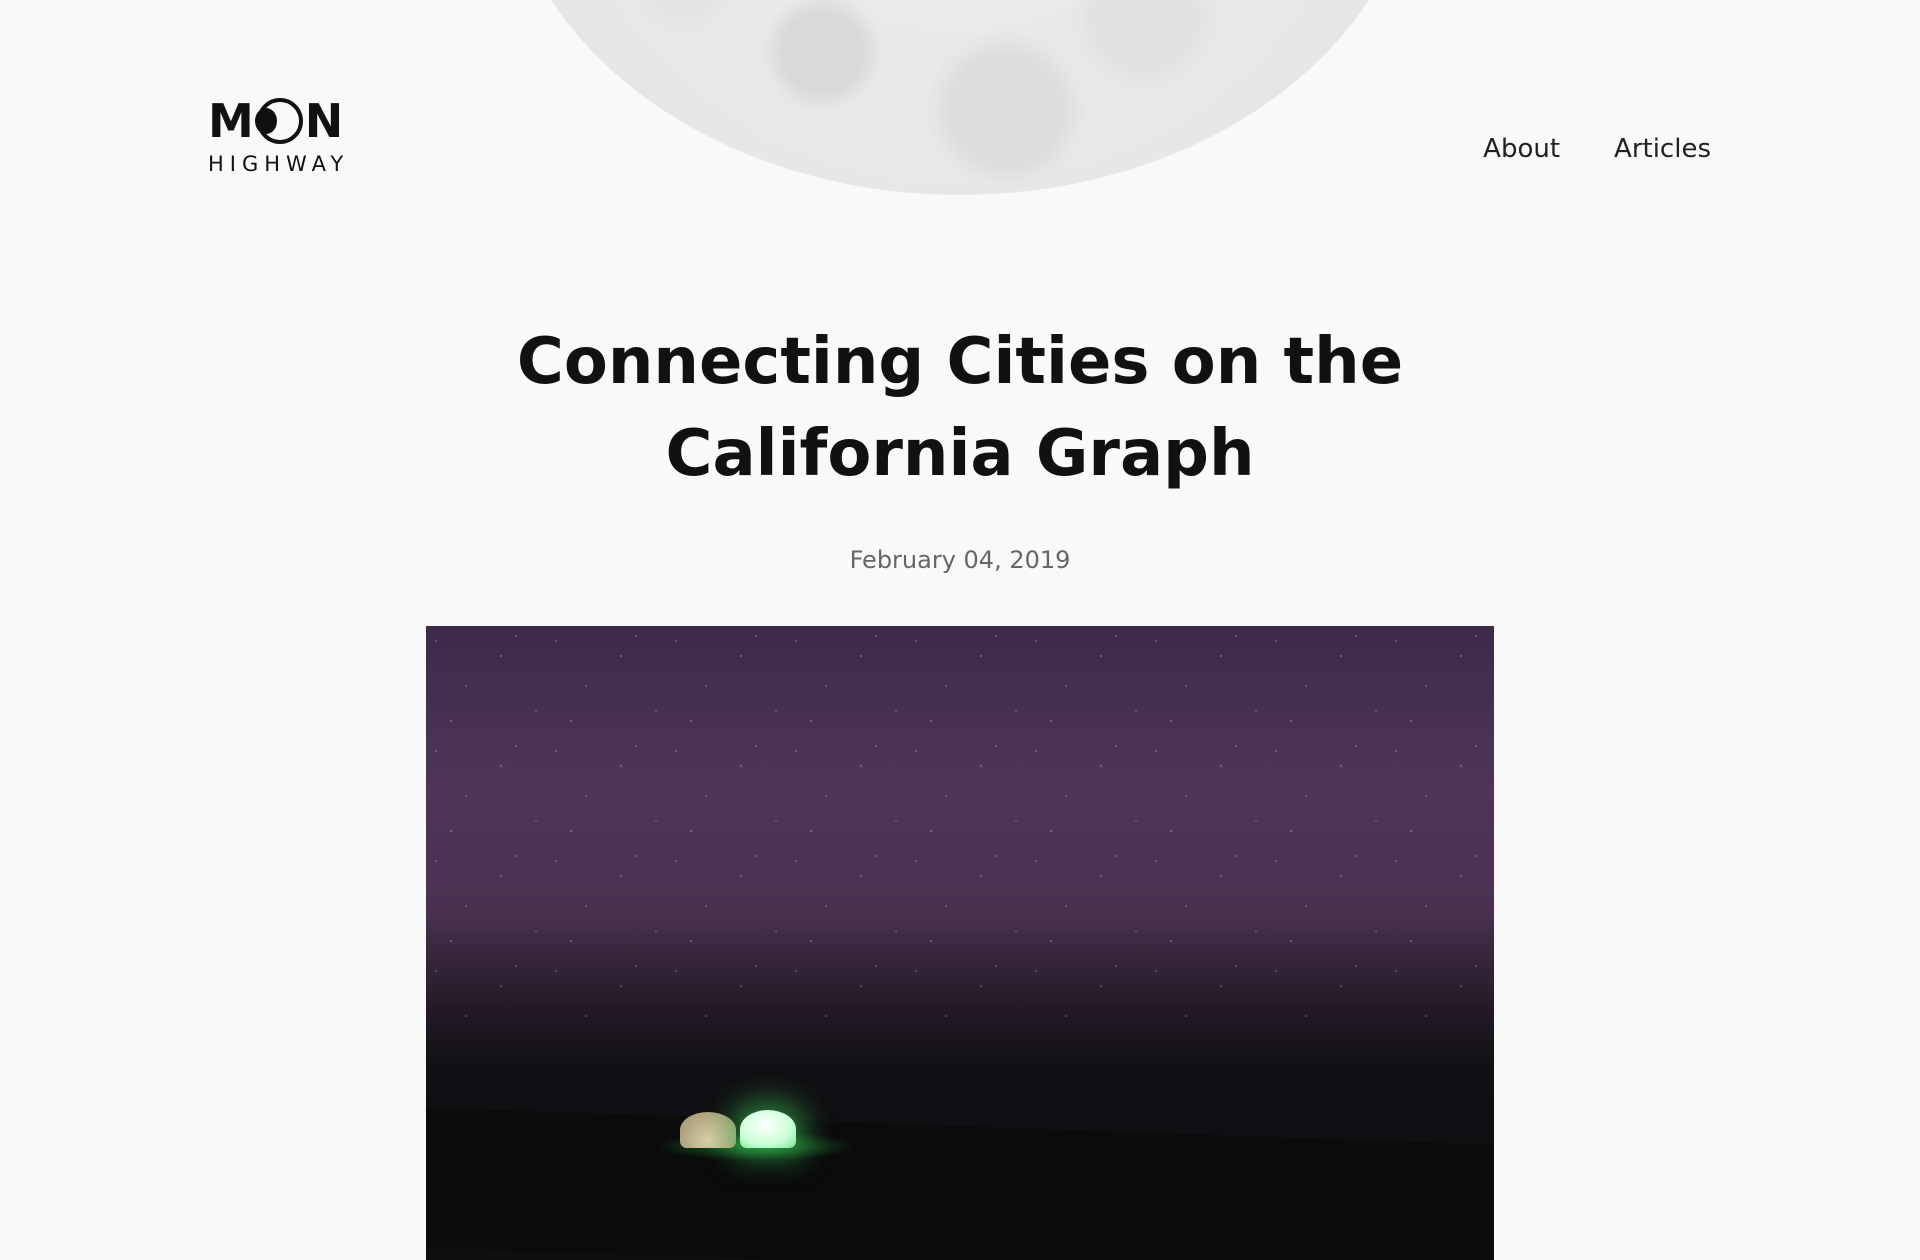 This screenshot has width=1920, height=1260. I want to click on logo-moon-icon, so click(278, 121).